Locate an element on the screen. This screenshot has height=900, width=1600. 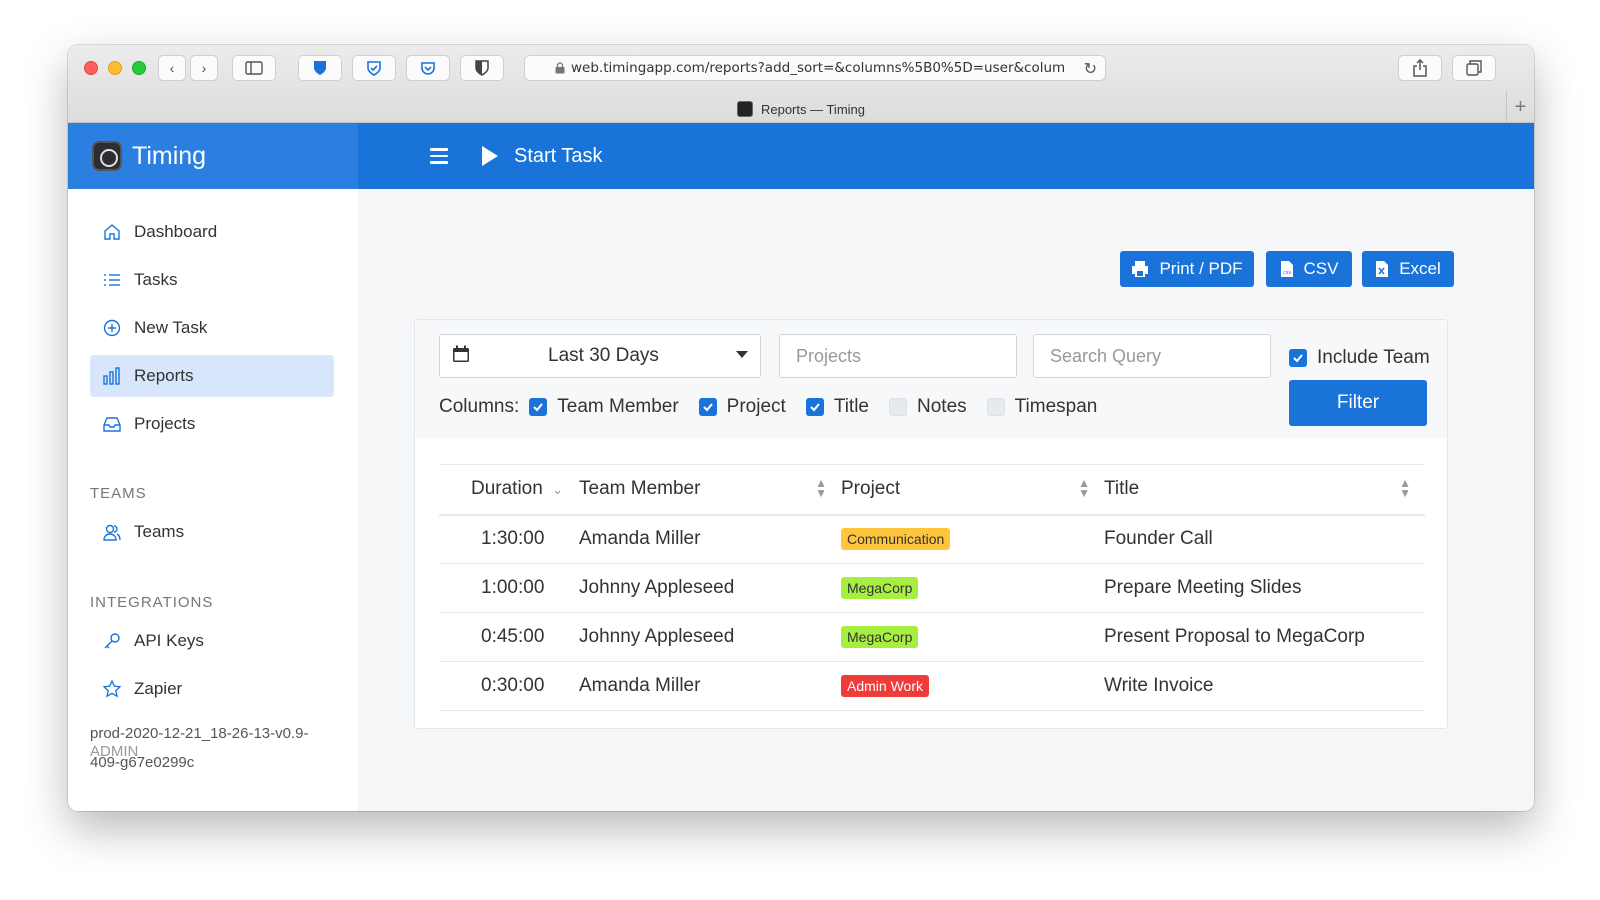
new-tab-button: + is located at coordinates (1520, 107).